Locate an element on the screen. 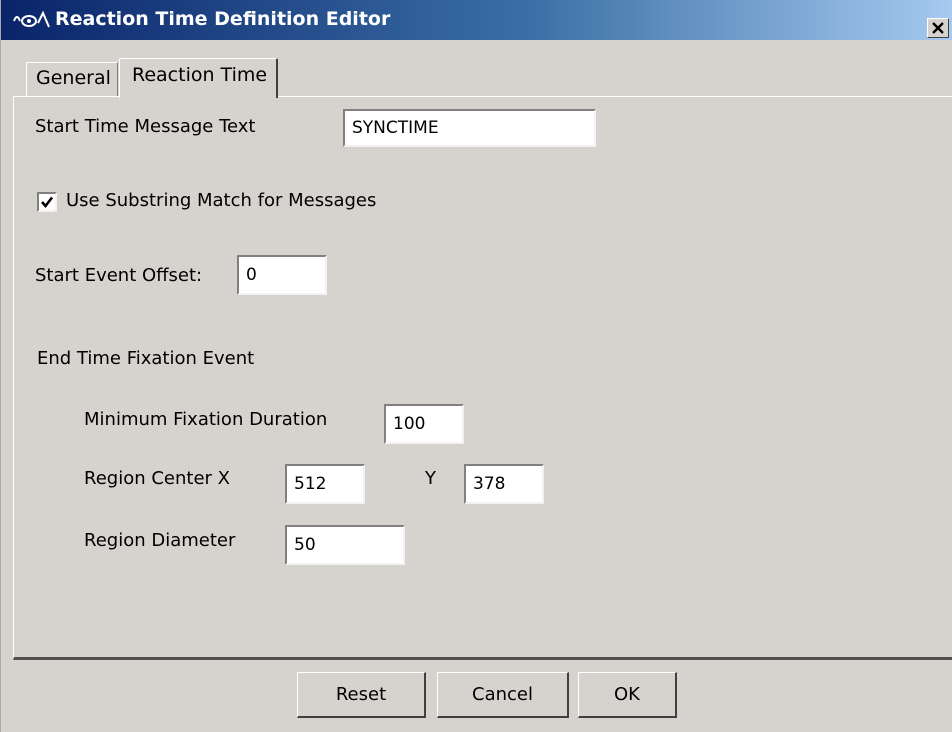 This screenshot has height=732, width=952. close-button is located at coordinates (938, 28).